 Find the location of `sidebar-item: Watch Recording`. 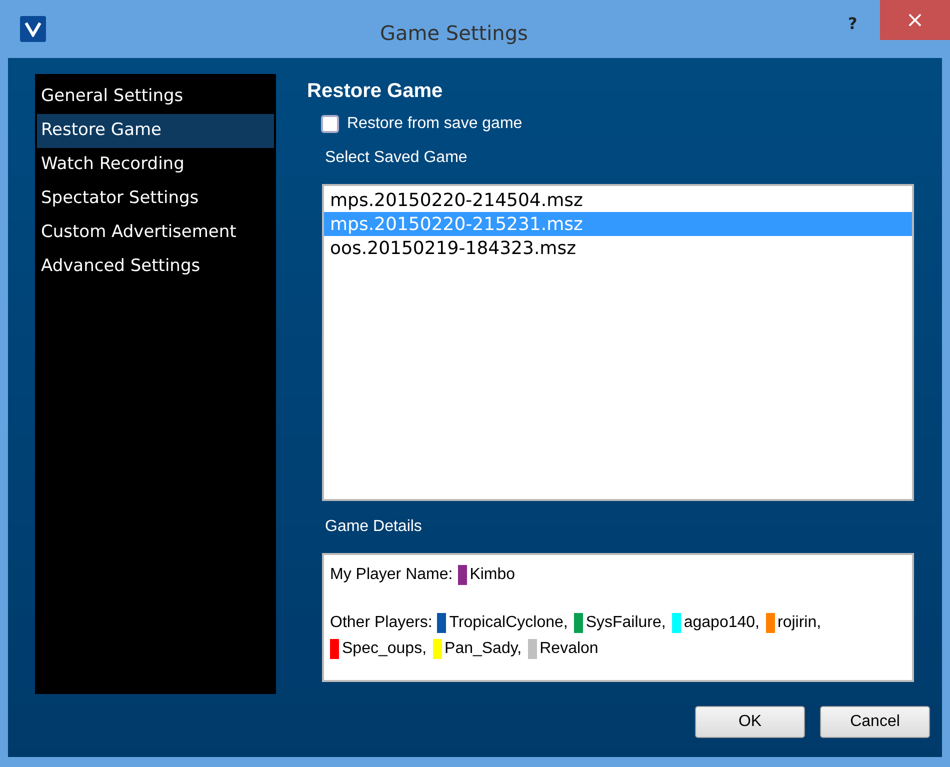

sidebar-item: Watch Recording is located at coordinates (155, 165).